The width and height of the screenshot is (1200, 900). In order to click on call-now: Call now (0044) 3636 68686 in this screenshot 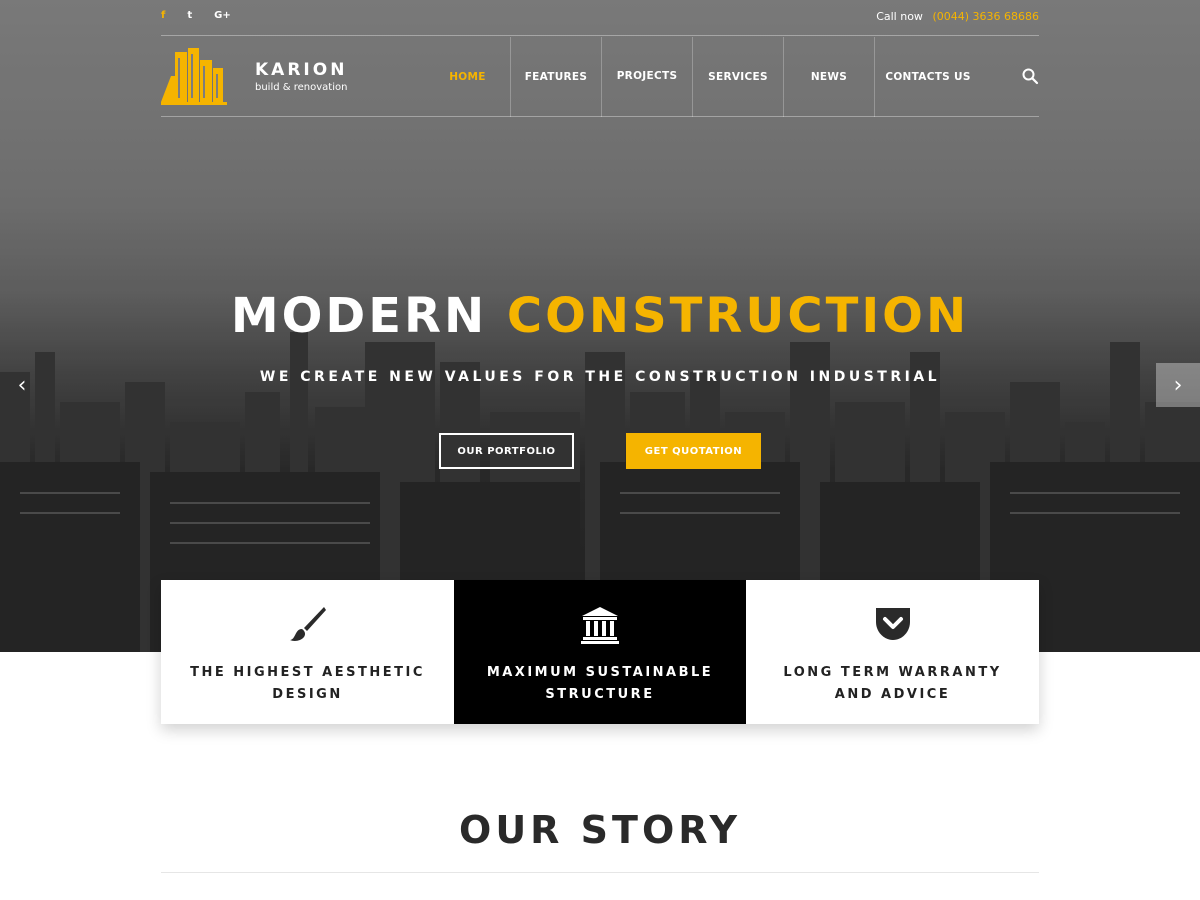, I will do `click(957, 16)`.